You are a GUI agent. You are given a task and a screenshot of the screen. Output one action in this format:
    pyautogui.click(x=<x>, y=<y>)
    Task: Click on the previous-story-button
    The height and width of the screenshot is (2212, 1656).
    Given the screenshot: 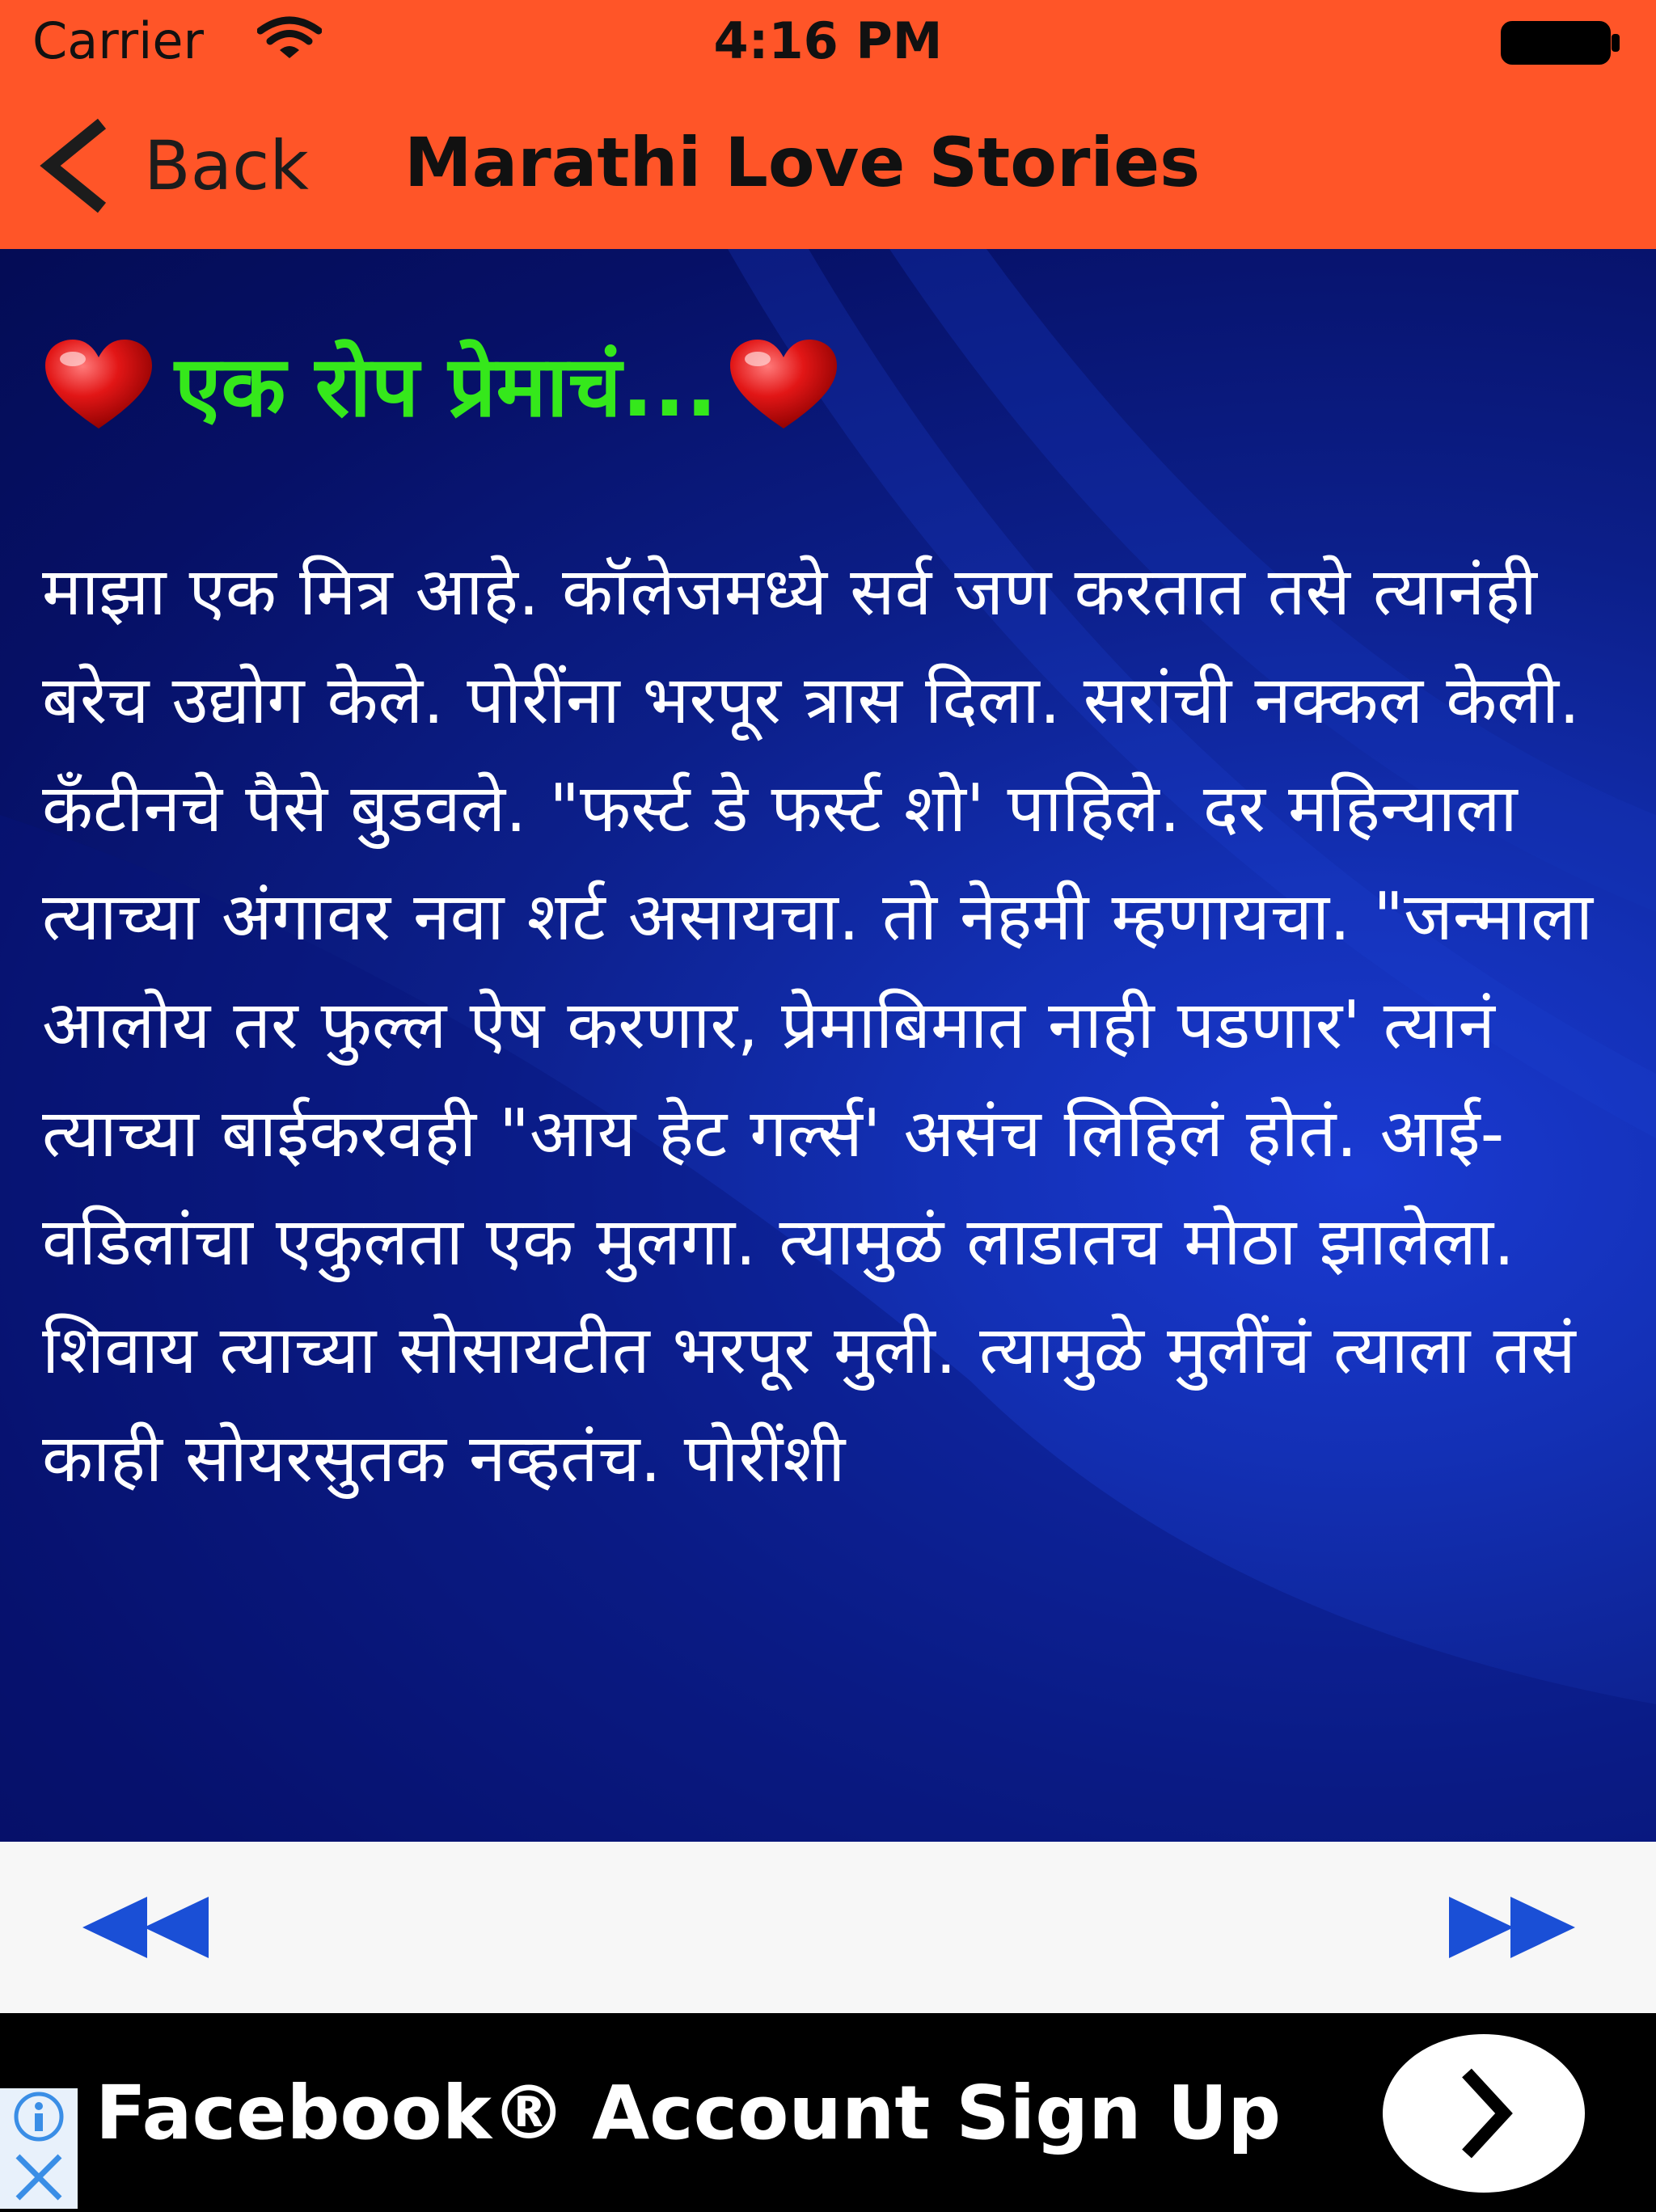 What is the action you would take?
    pyautogui.click(x=147, y=1928)
    